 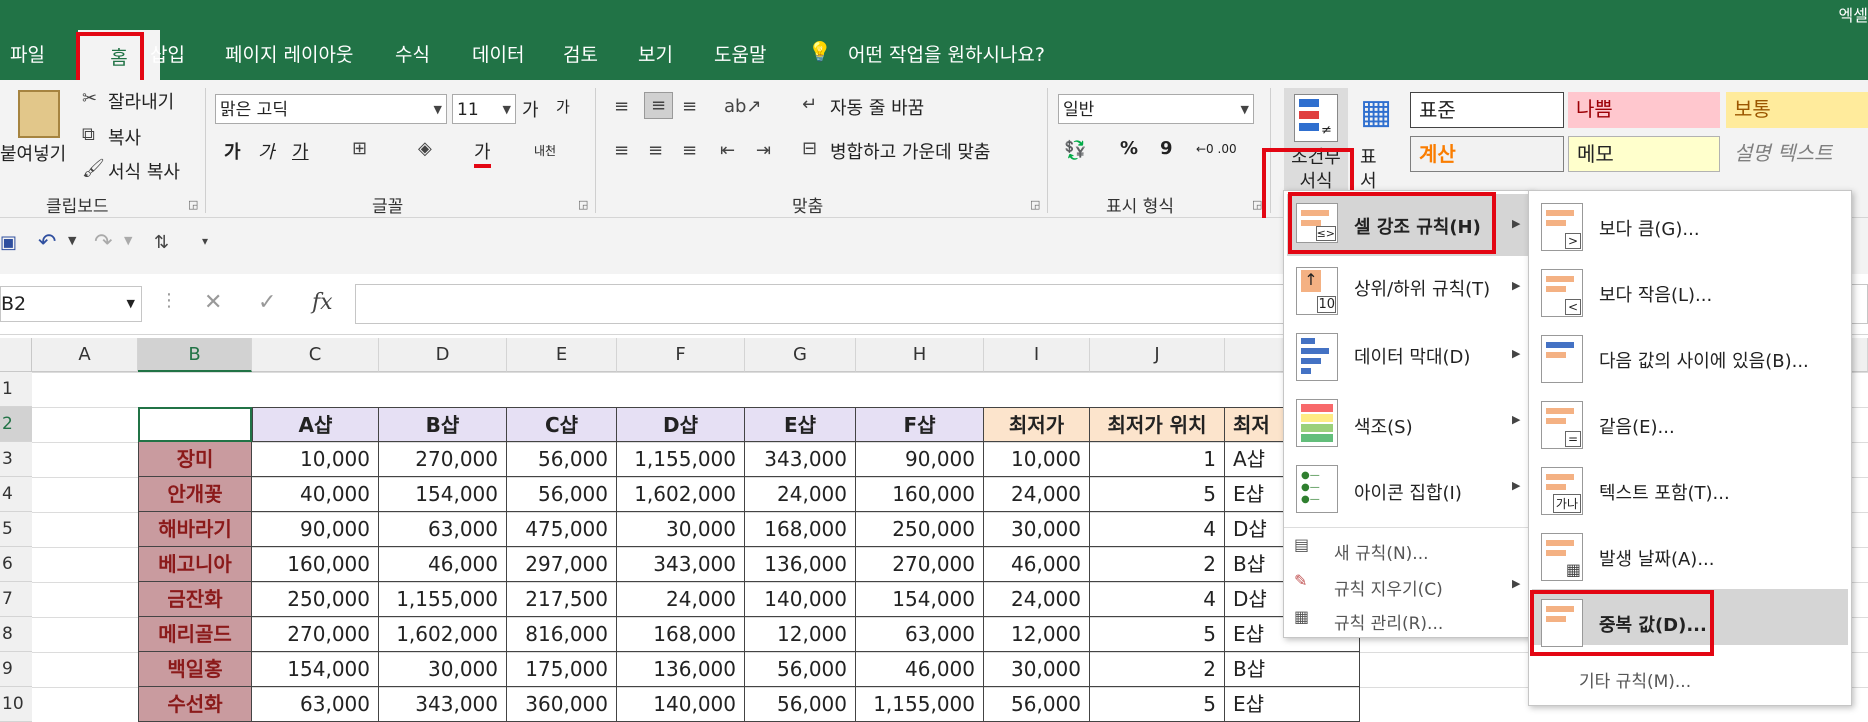 What do you see at coordinates (1408, 492) in the screenshot?
I see `menu-item-icon-sets: ●— ●— ●— 아이콘 집합(I) ▶` at bounding box center [1408, 492].